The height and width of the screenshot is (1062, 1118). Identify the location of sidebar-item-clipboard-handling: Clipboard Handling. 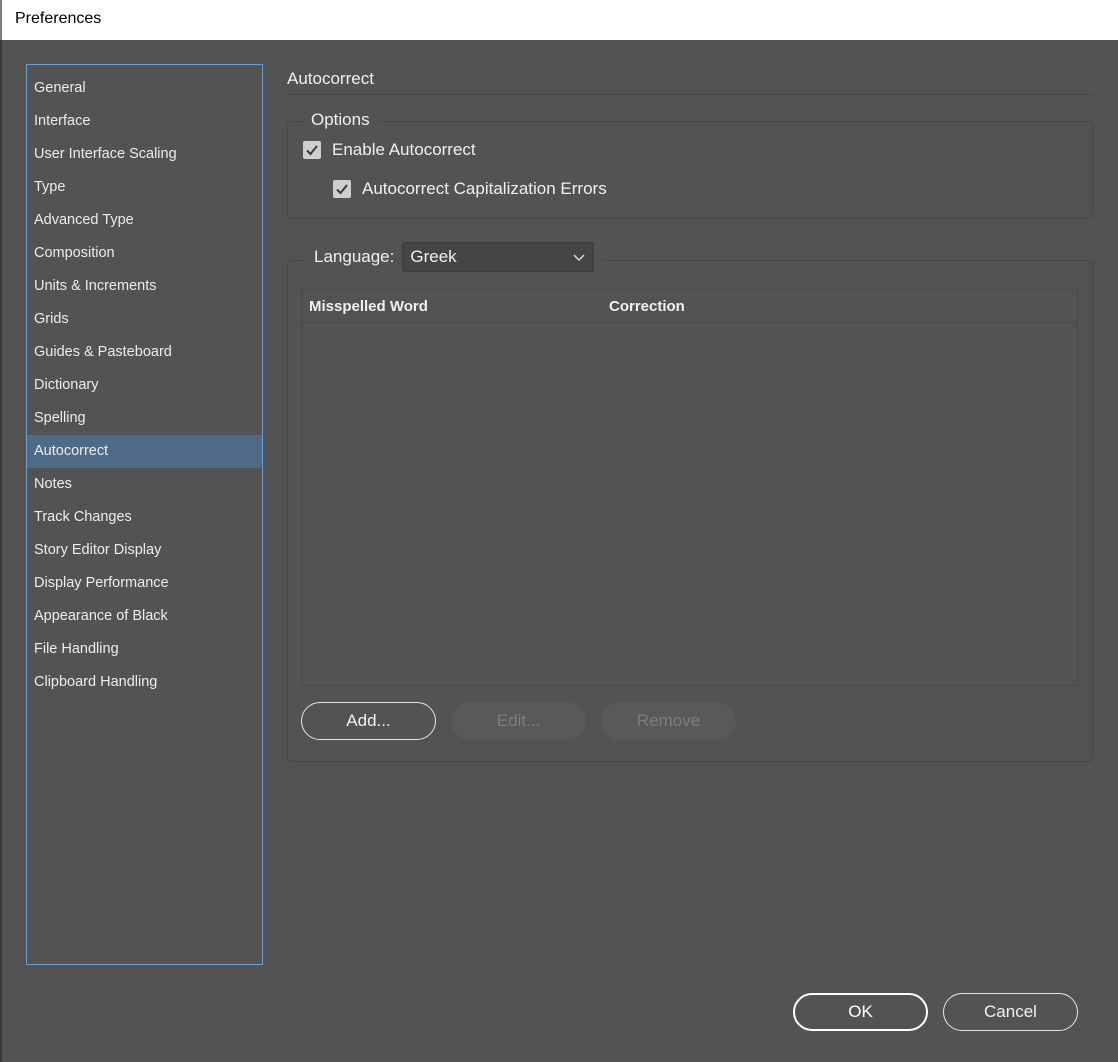
(144, 682).